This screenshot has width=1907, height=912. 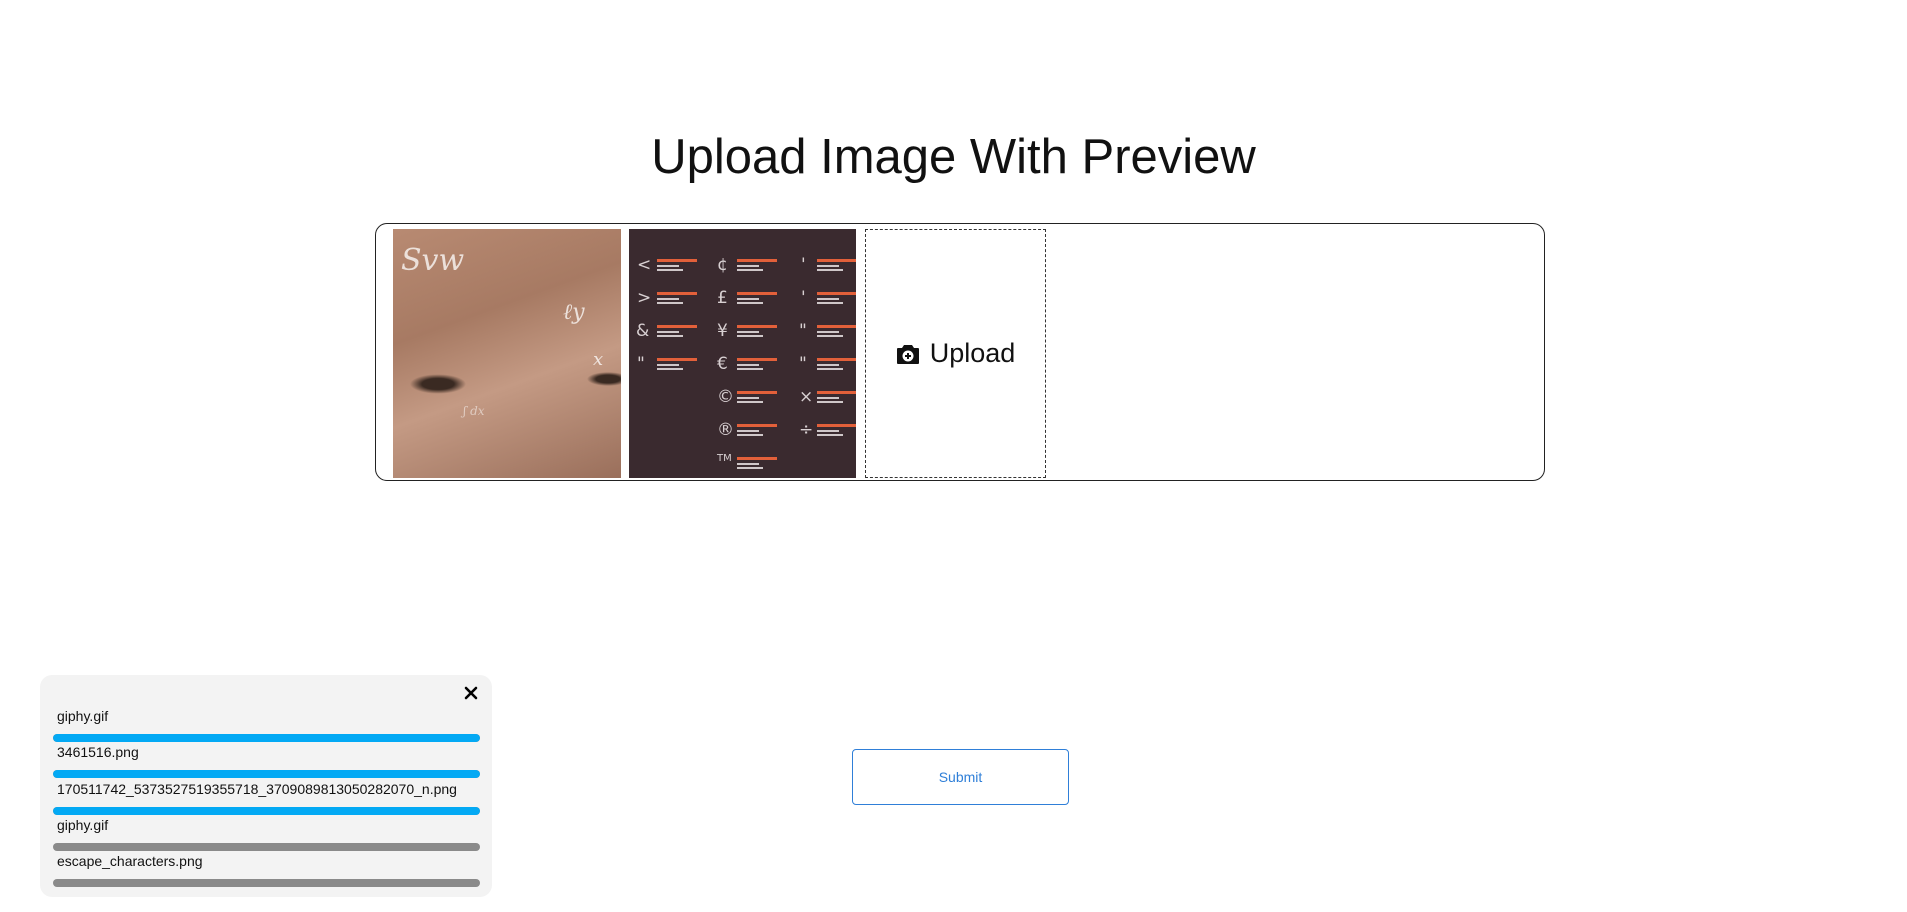 I want to click on upload-button: Upload, so click(x=955, y=353).